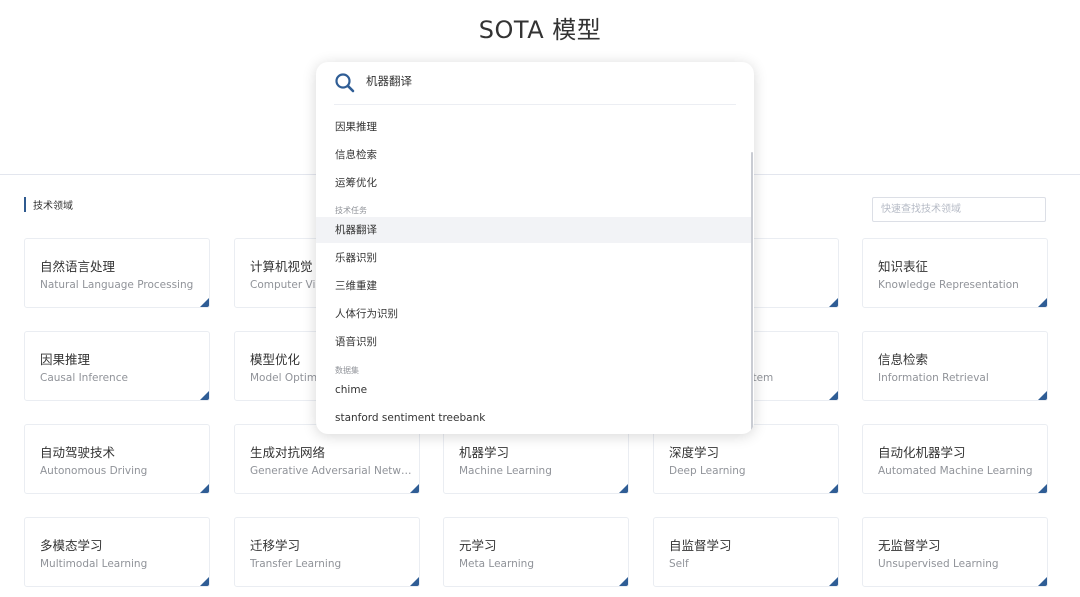 The width and height of the screenshot is (1080, 597). Describe the element at coordinates (275, 545) in the screenshot. I see `card-title-zh: 迁移学习` at that location.